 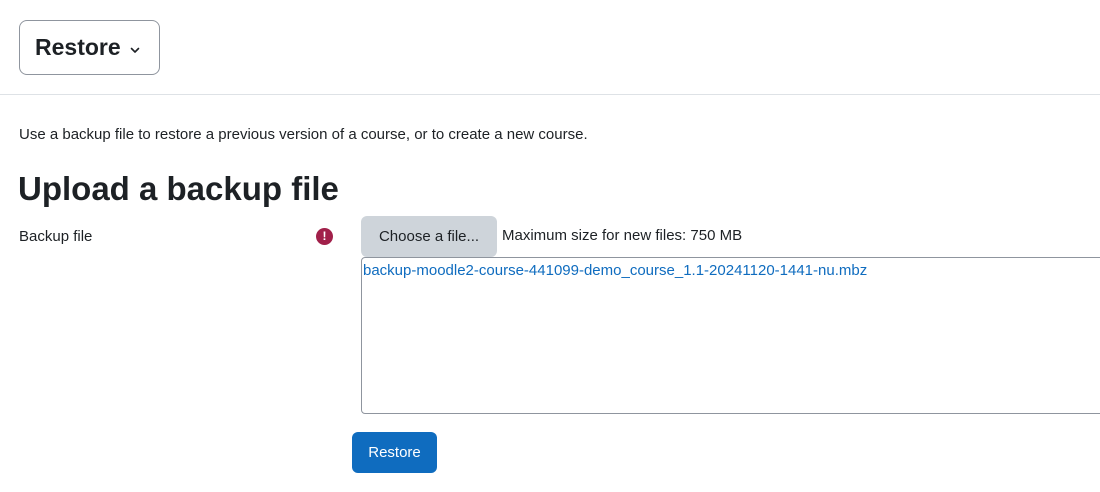 I want to click on page-heading: Upload a backup file, so click(x=178, y=188).